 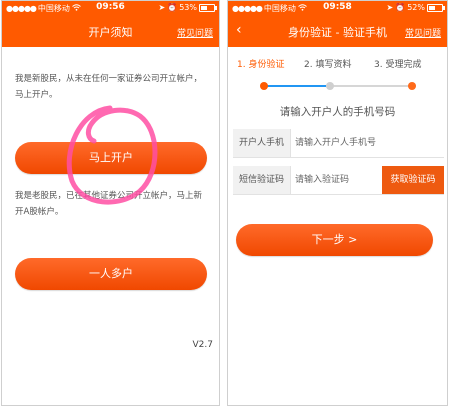 What do you see at coordinates (335, 180) in the screenshot?
I see `sms-code-input` at bounding box center [335, 180].